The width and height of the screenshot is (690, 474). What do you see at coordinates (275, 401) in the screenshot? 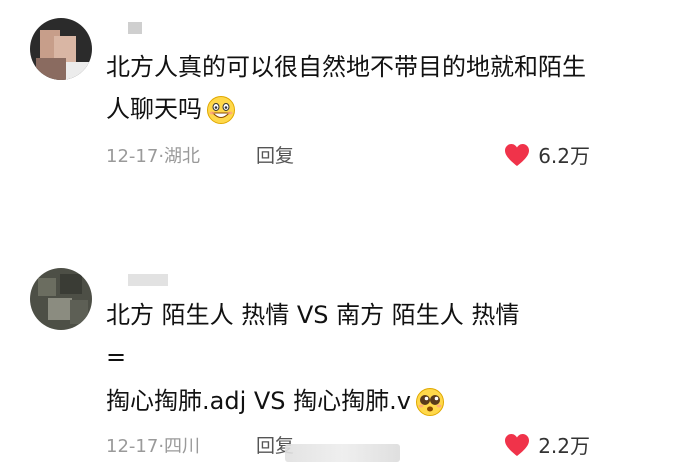
I see `comment-text-line: 掏心掏肺.adj VS 掏心掏肺.v` at bounding box center [275, 401].